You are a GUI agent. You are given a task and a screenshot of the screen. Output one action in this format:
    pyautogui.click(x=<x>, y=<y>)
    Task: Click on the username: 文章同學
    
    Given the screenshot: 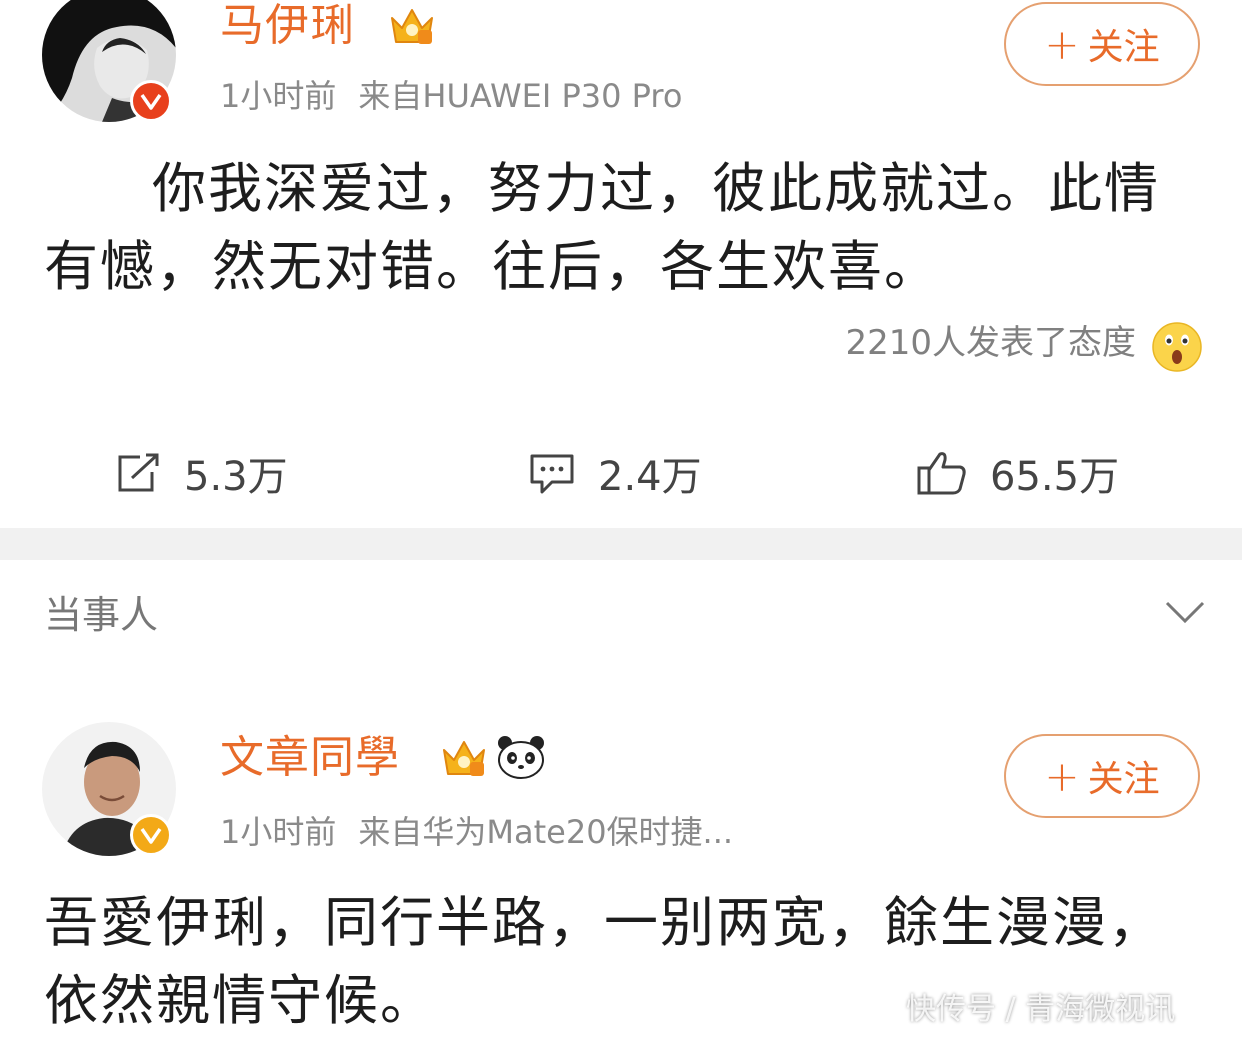 What is the action you would take?
    pyautogui.click(x=310, y=758)
    